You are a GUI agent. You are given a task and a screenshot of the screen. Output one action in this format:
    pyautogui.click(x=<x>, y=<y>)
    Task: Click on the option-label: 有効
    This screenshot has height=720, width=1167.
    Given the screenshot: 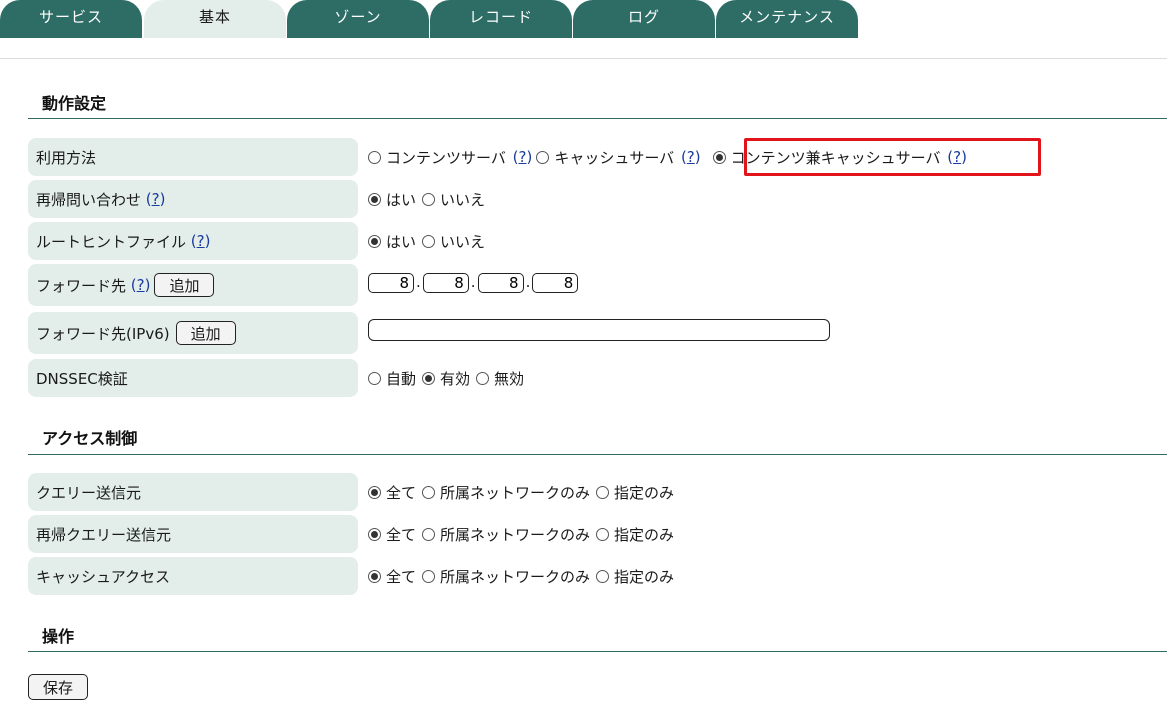 What is the action you would take?
    pyautogui.click(x=455, y=378)
    